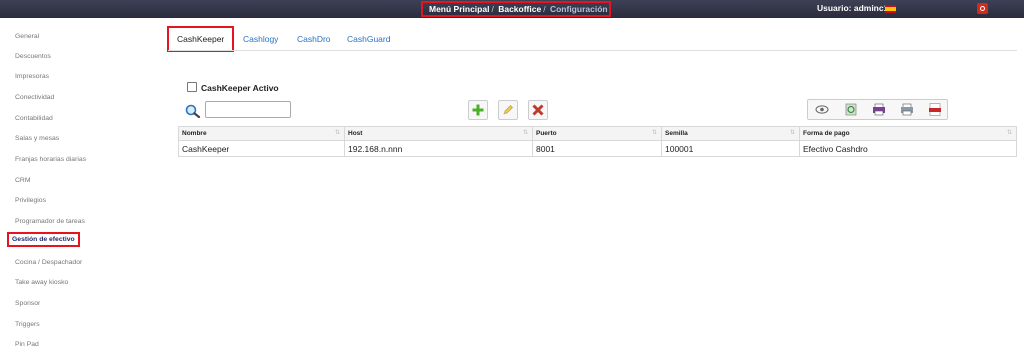  Describe the element at coordinates (368, 39) in the screenshot. I see `tab-cashguard: CashGuard` at that location.